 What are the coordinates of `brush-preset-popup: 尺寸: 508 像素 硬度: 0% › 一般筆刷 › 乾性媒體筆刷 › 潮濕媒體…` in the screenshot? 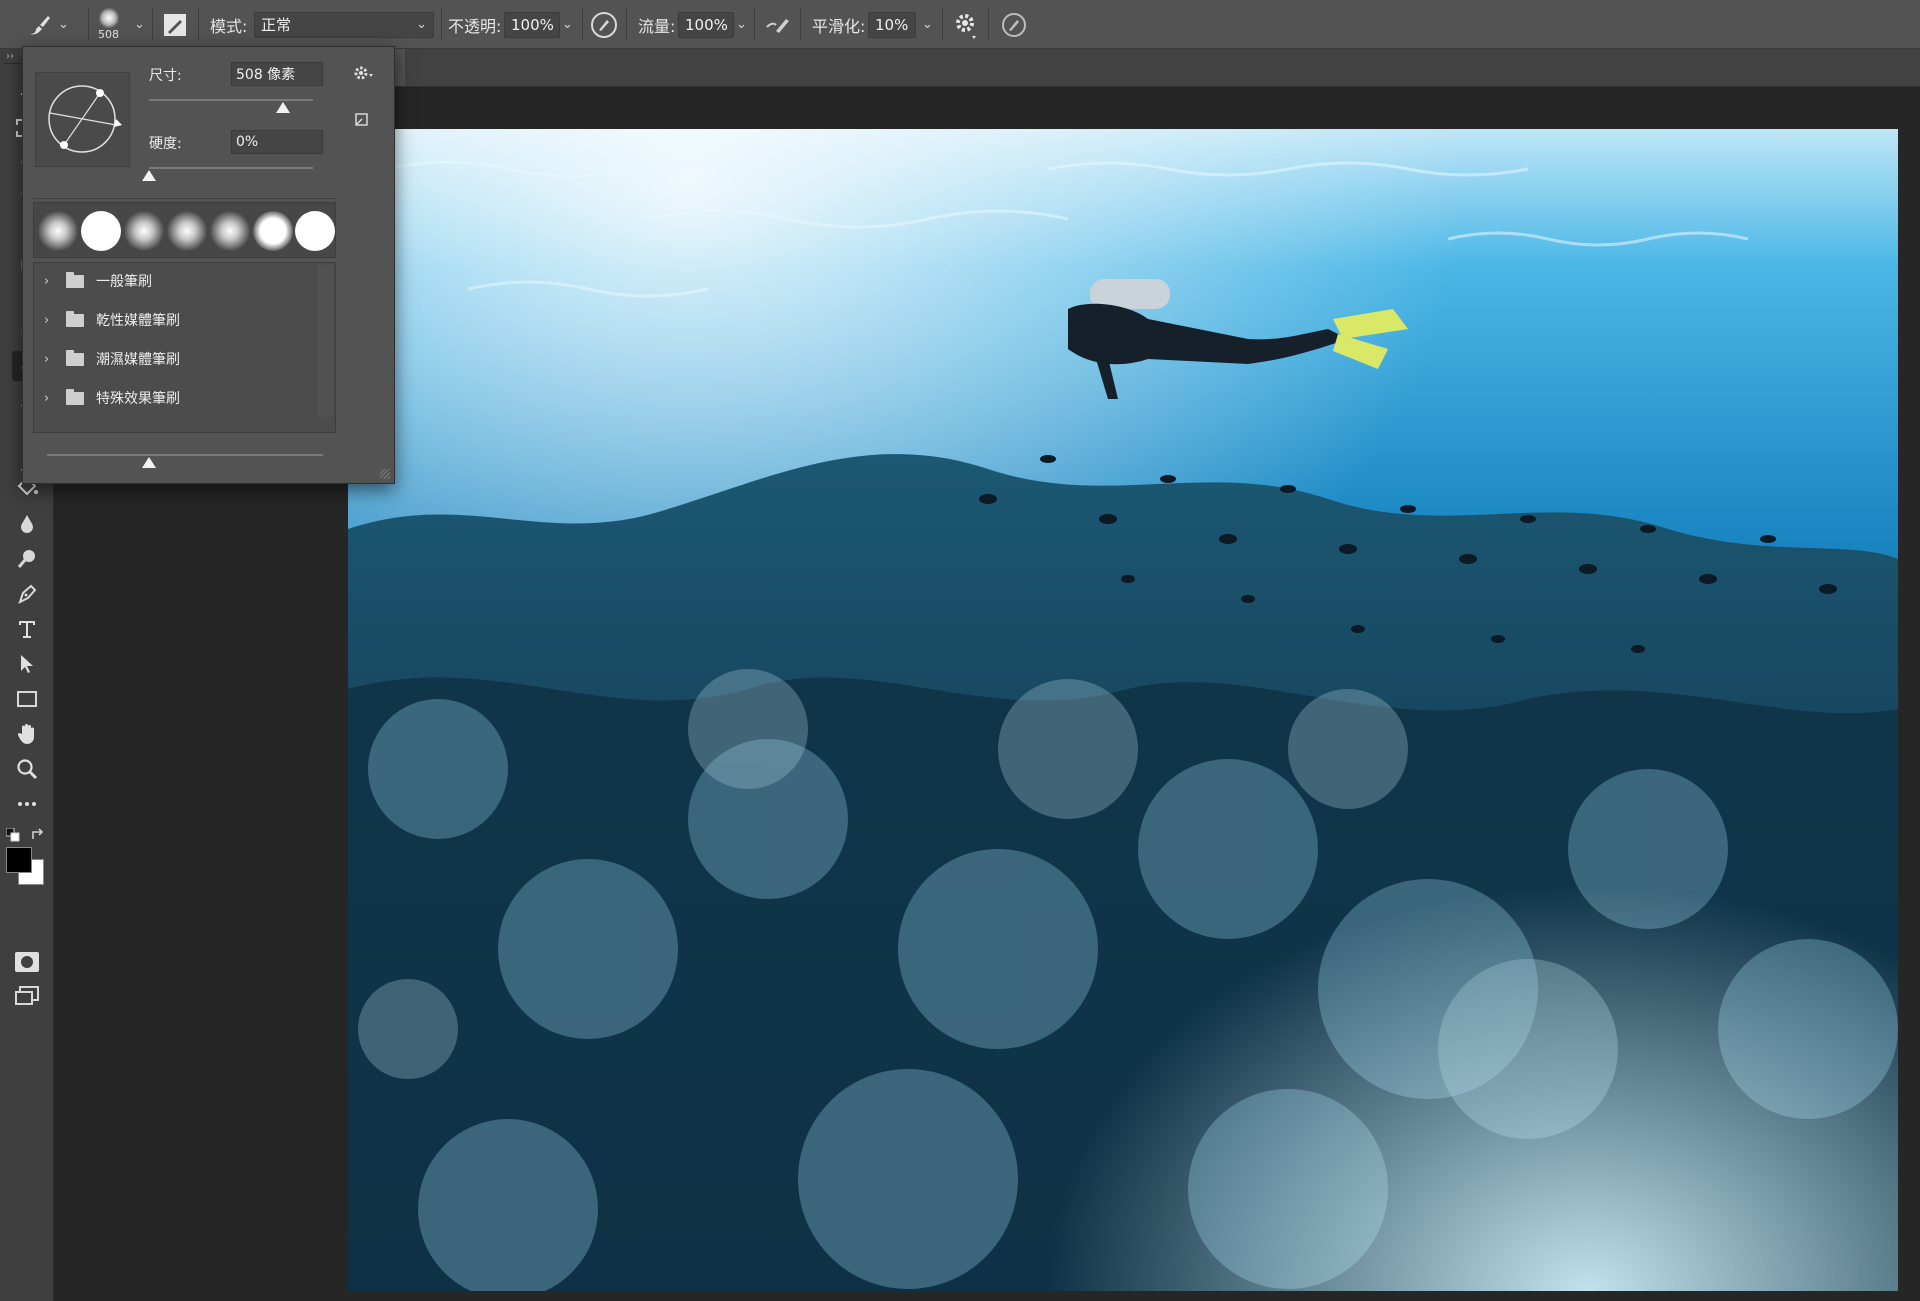 It's located at (208, 265).